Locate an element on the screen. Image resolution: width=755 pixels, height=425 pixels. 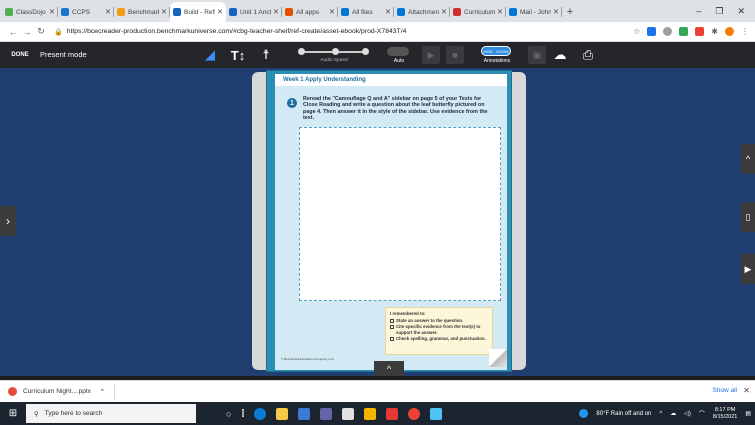
browser-tab: Benchmark ✕ is located at coordinates (142, 12).